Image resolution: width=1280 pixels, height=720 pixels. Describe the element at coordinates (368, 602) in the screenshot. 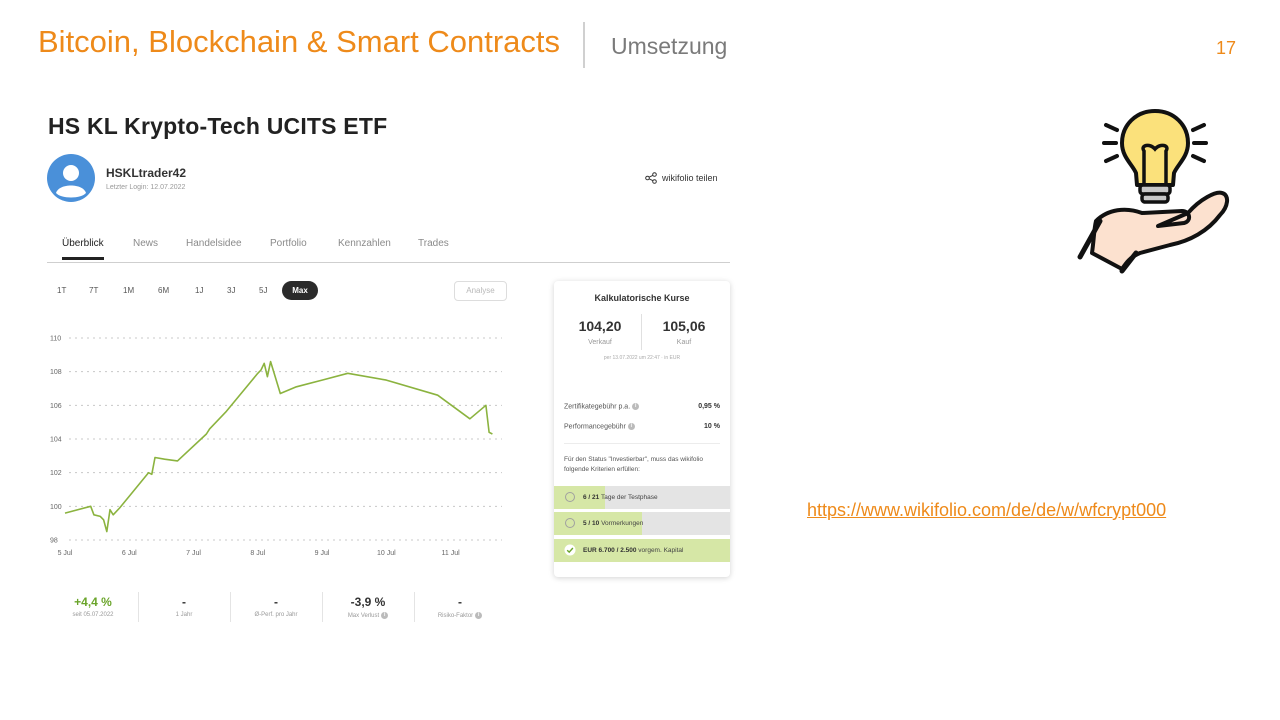

I see `stat-max-loss-value: -3,9 %` at that location.